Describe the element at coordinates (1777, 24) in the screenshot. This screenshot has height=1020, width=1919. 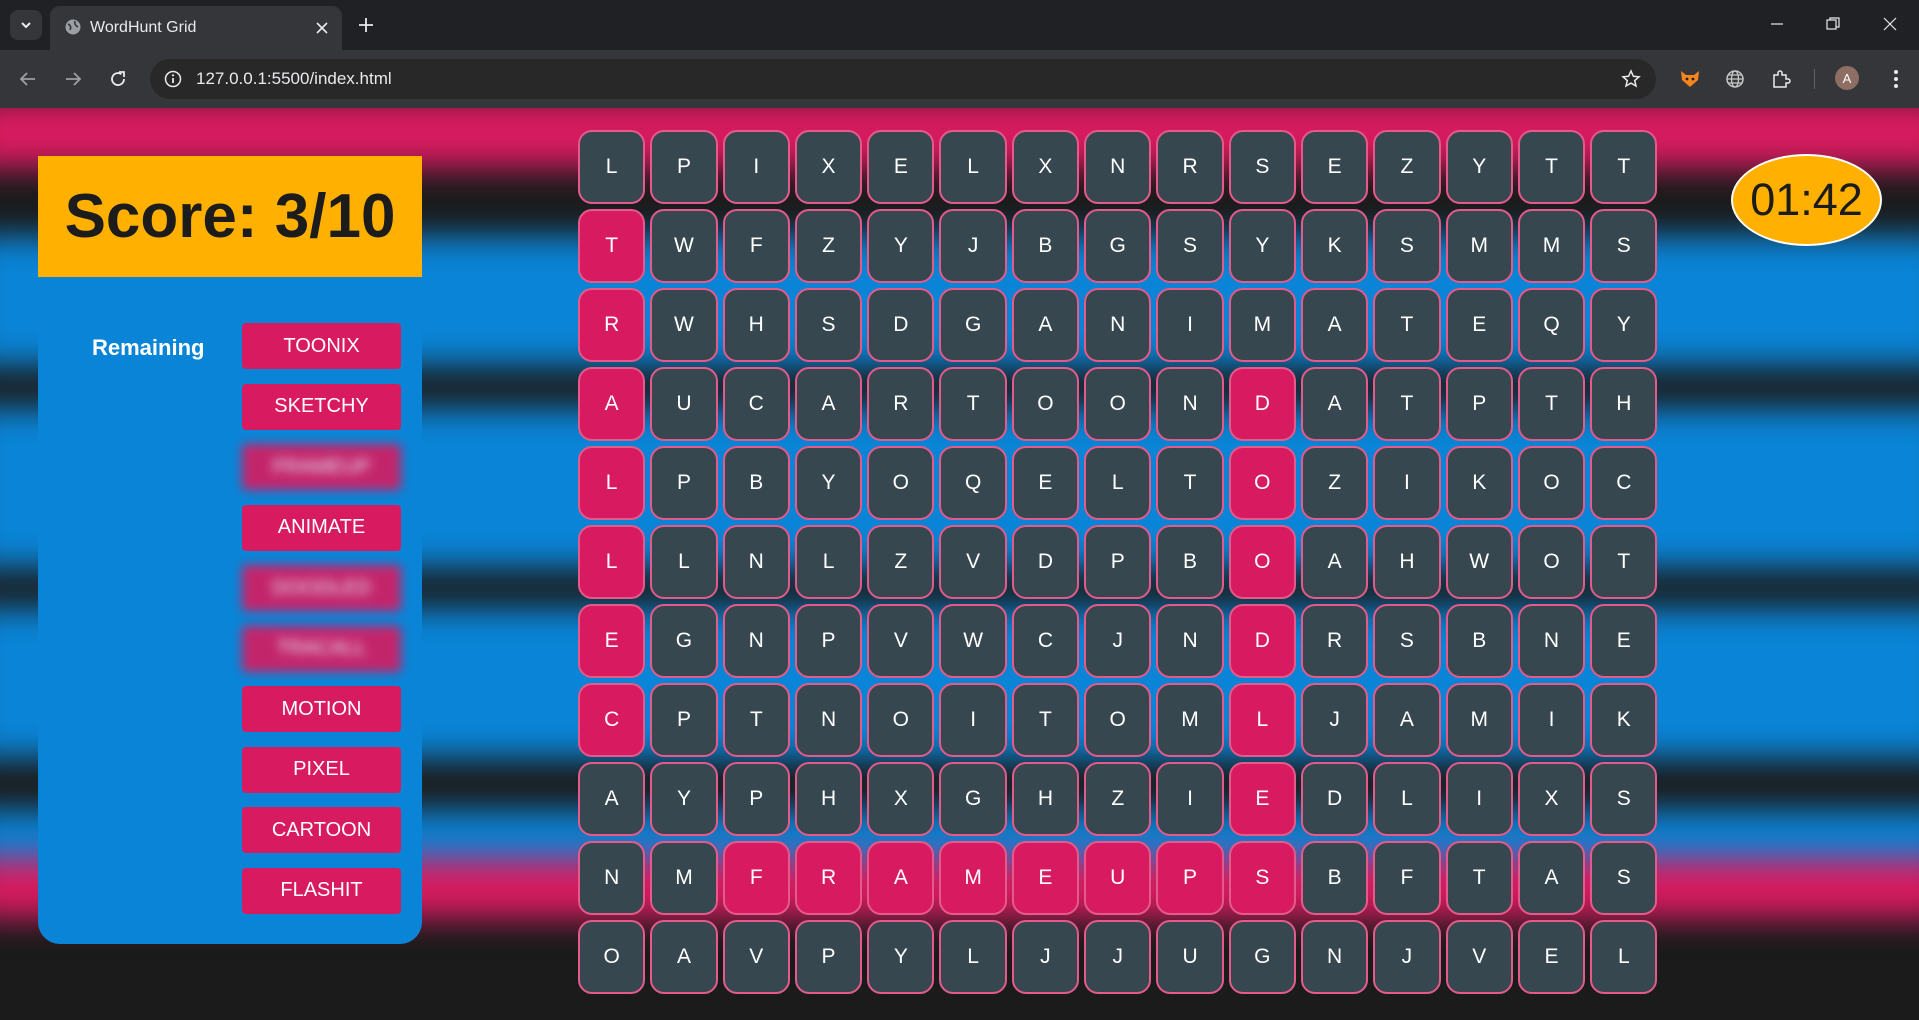
I see `minimize-button` at that location.